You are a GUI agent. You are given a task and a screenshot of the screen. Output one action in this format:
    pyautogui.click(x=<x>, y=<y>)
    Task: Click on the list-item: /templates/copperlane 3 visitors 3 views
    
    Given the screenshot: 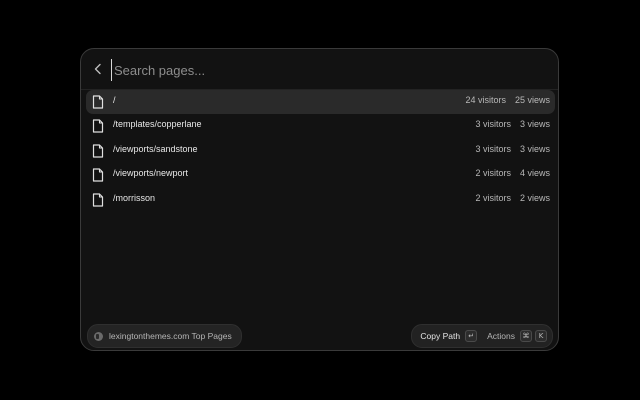 What is the action you would take?
    pyautogui.click(x=320, y=126)
    